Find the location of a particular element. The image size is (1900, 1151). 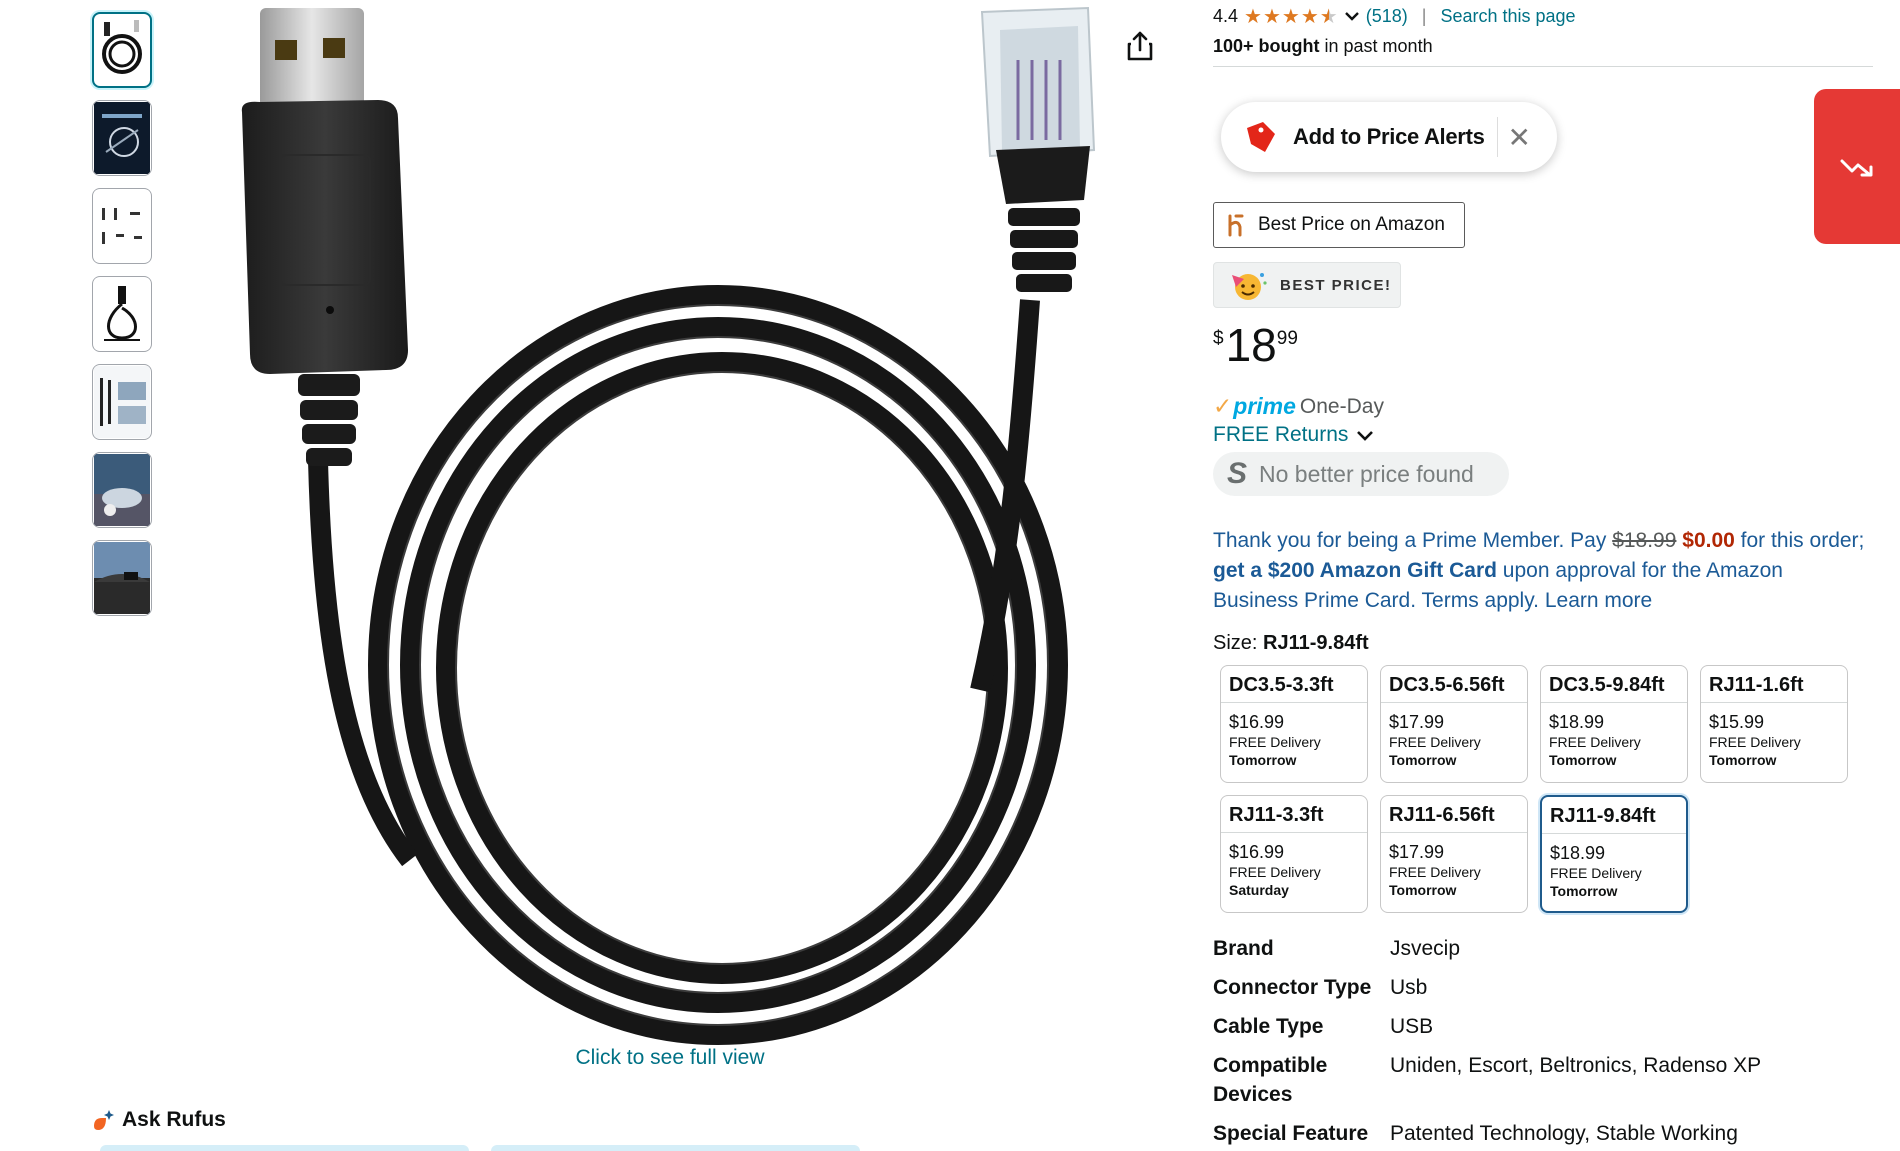

size-option-dc35-9-84ft: DC3.5-9.84ft $18.99 FREE Delivery Tomorrow is located at coordinates (1614, 724).